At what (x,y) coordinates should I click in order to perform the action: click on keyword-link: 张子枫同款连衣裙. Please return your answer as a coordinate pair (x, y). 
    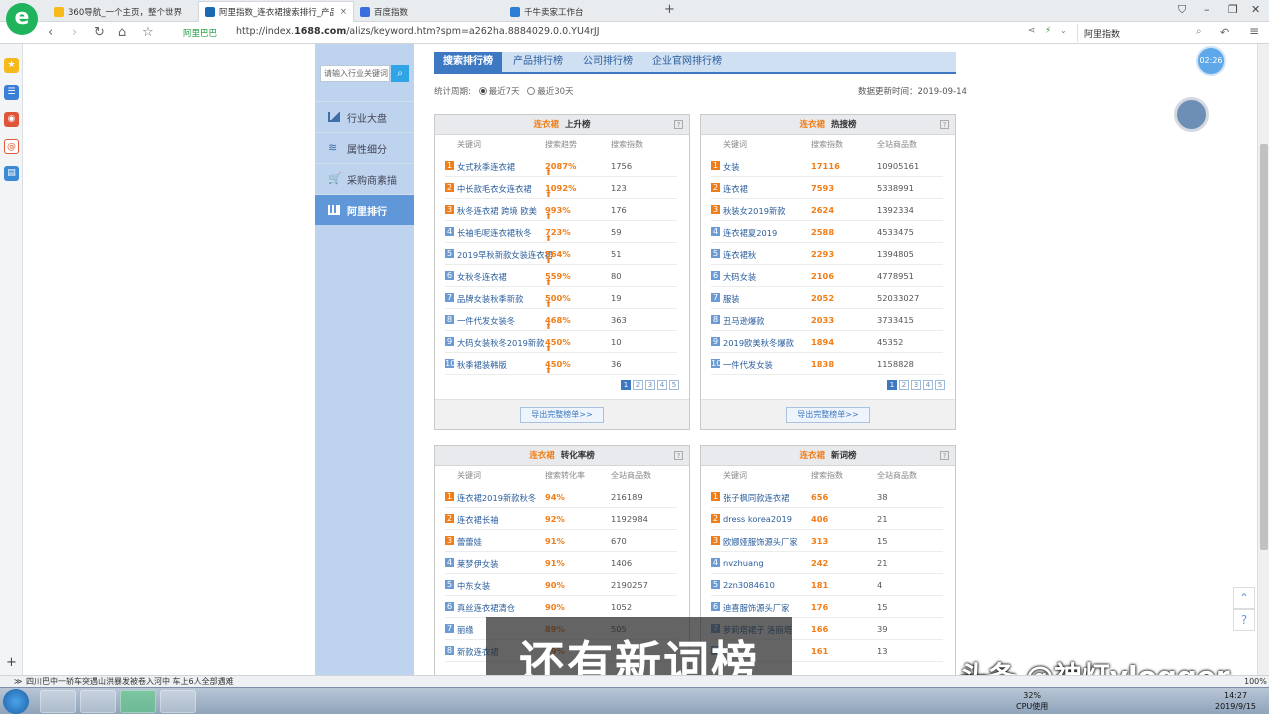
    Looking at the image, I should click on (756, 498).